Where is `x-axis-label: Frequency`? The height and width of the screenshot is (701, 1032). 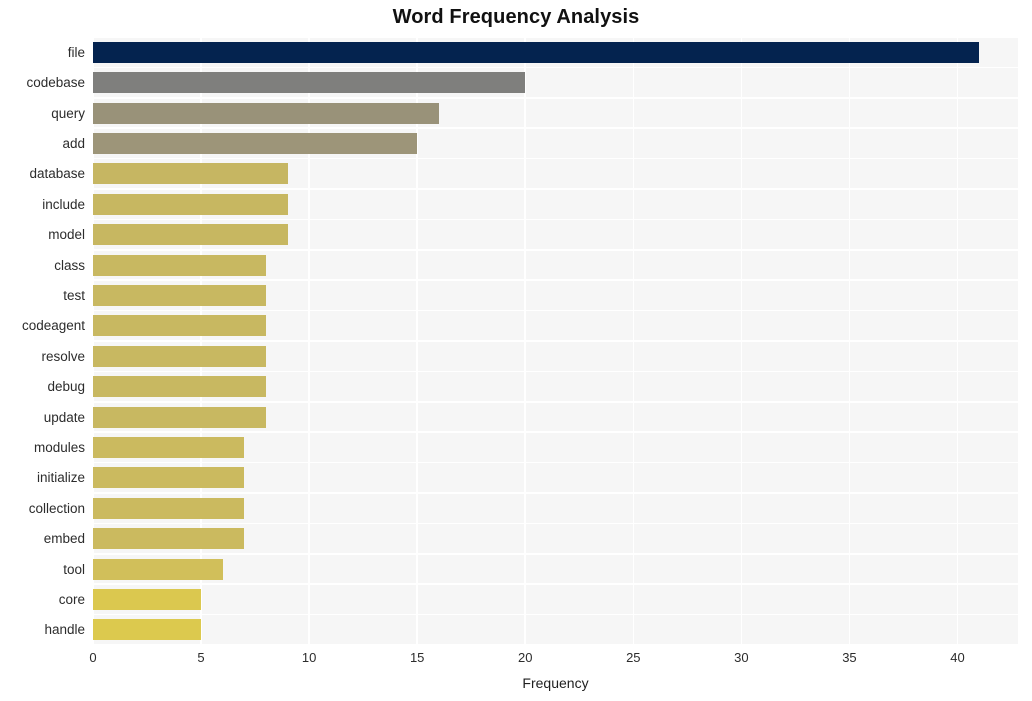
x-axis-label: Frequency is located at coordinates (555, 683).